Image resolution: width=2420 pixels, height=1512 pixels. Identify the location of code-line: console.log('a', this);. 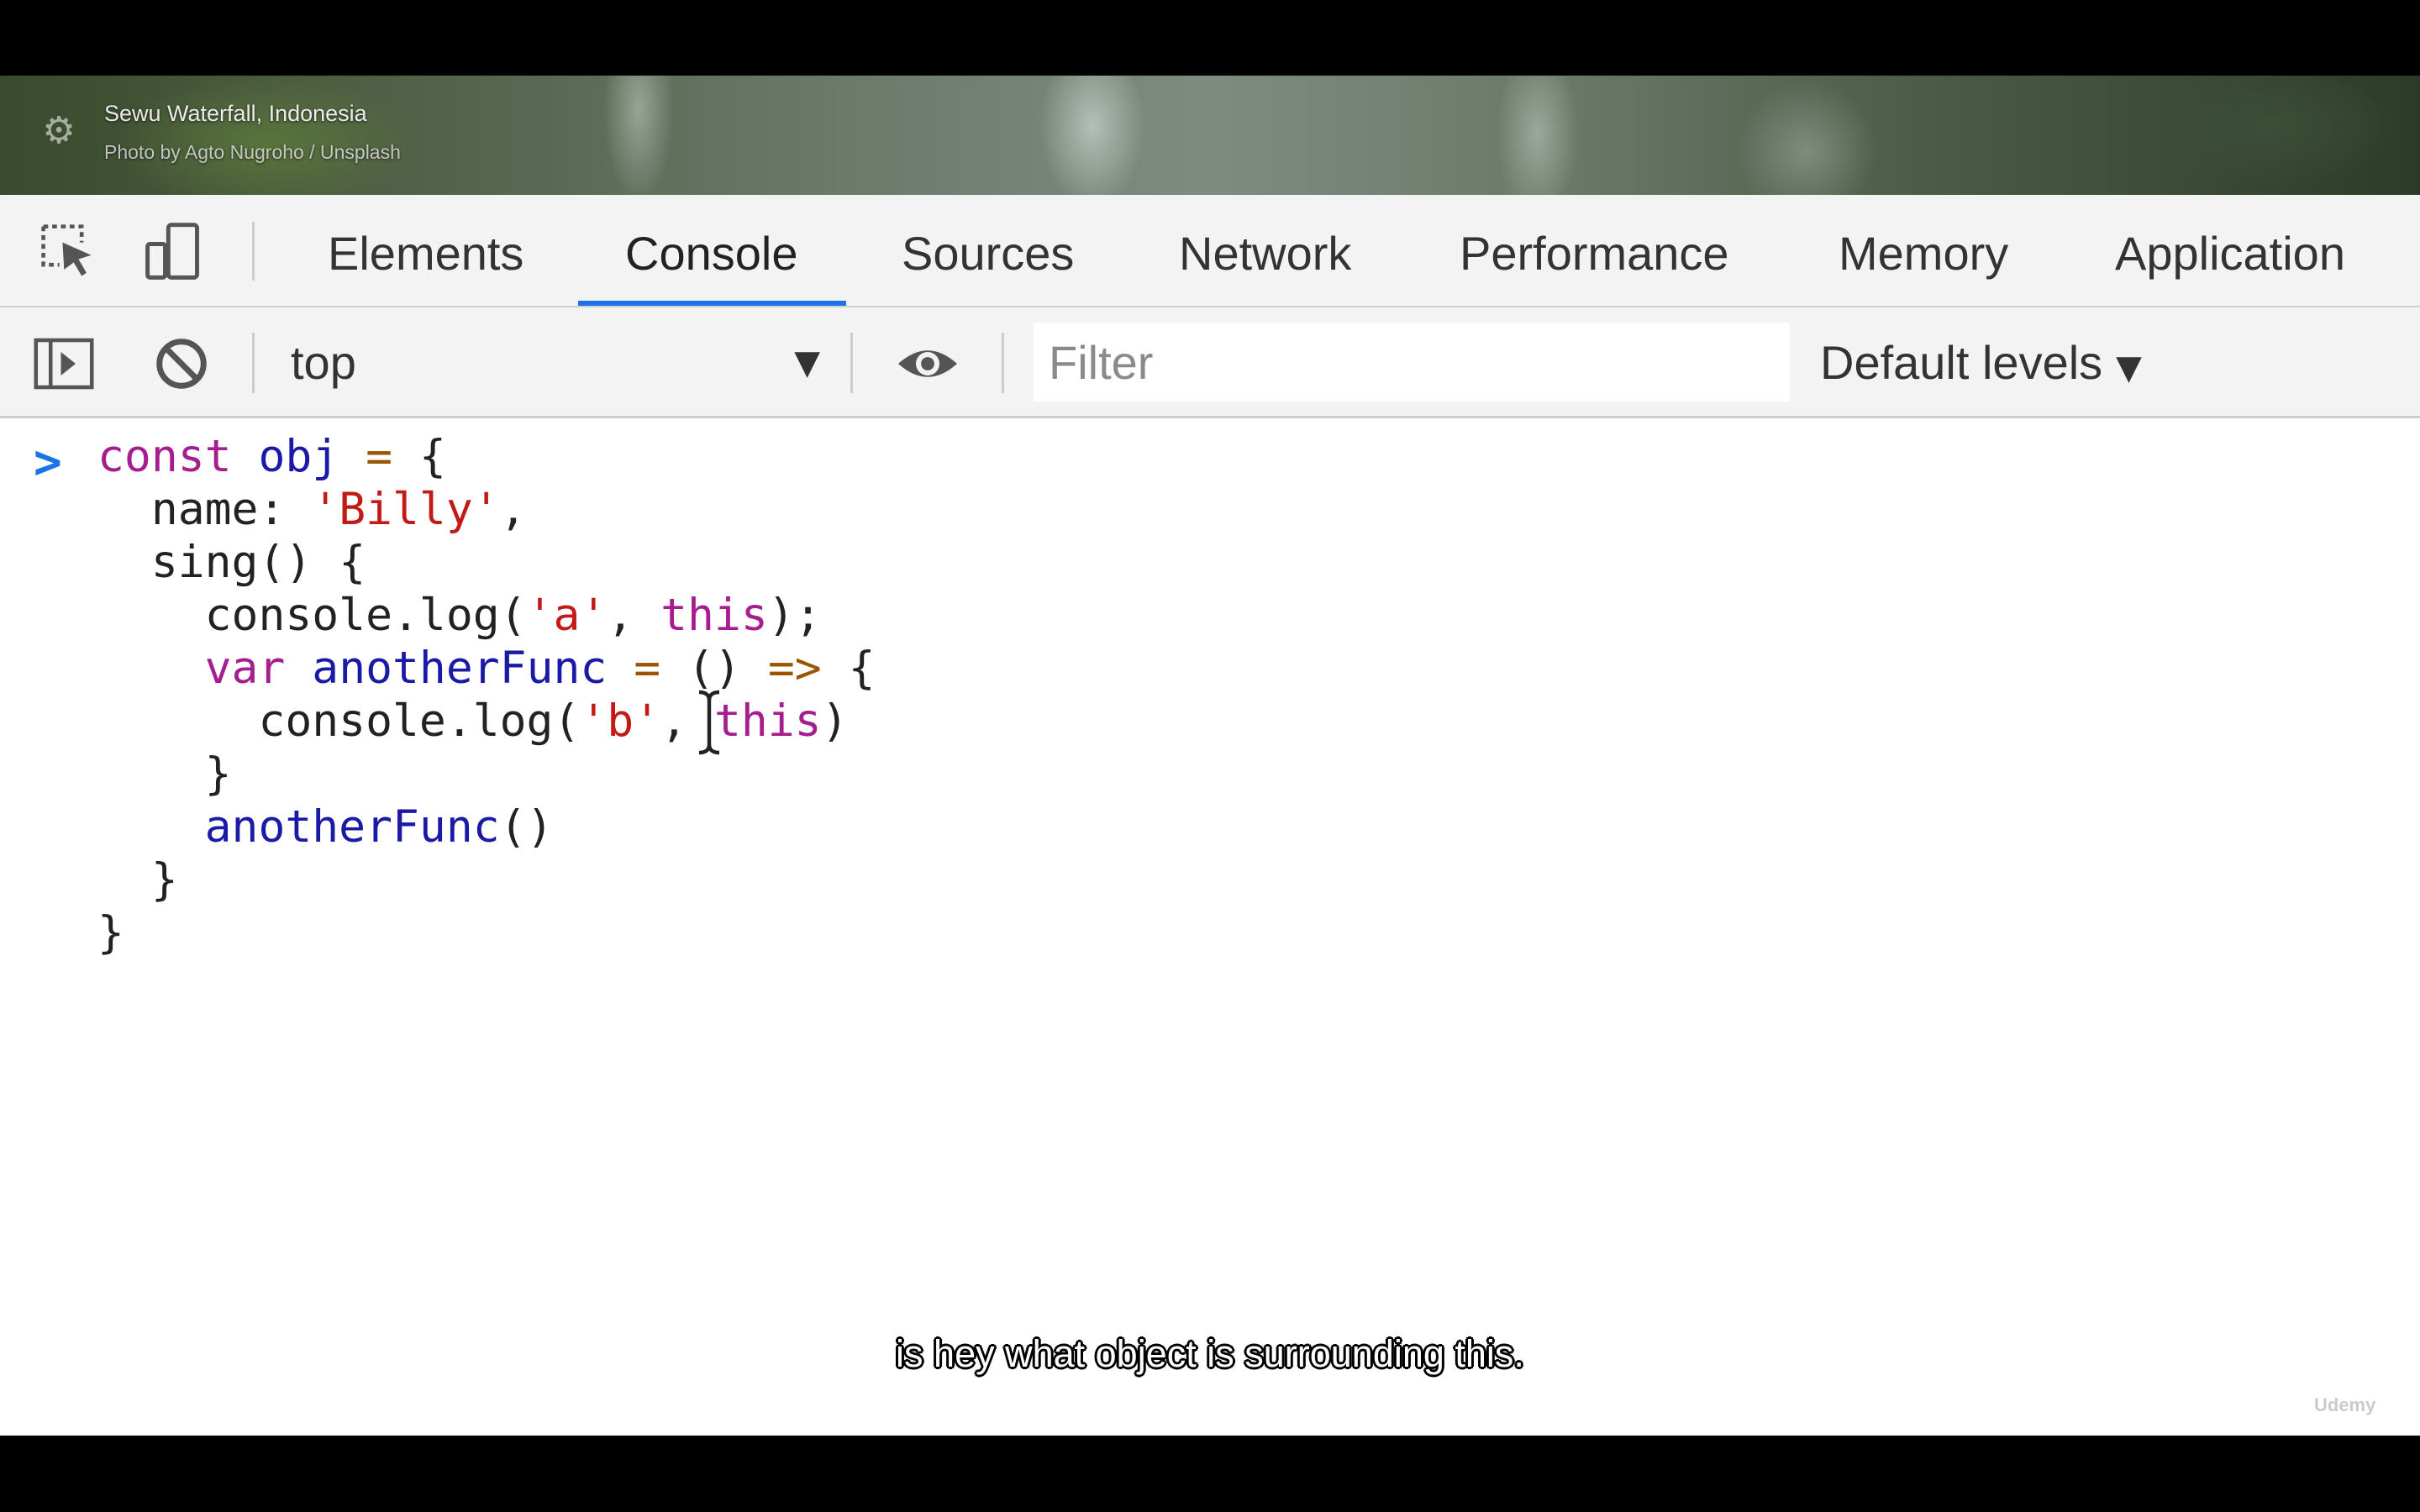
(486, 615).